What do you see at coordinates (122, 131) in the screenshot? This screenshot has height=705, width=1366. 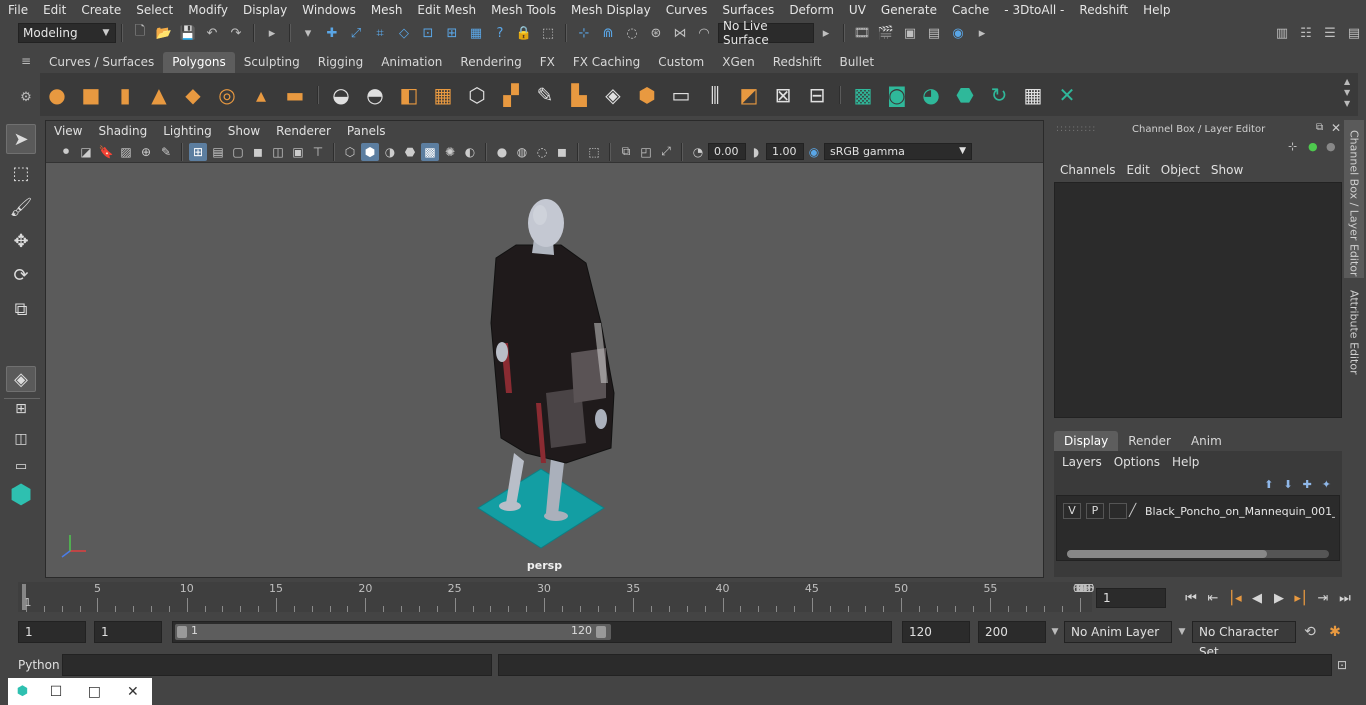 I see `viewport-menu-shading: Shading` at bounding box center [122, 131].